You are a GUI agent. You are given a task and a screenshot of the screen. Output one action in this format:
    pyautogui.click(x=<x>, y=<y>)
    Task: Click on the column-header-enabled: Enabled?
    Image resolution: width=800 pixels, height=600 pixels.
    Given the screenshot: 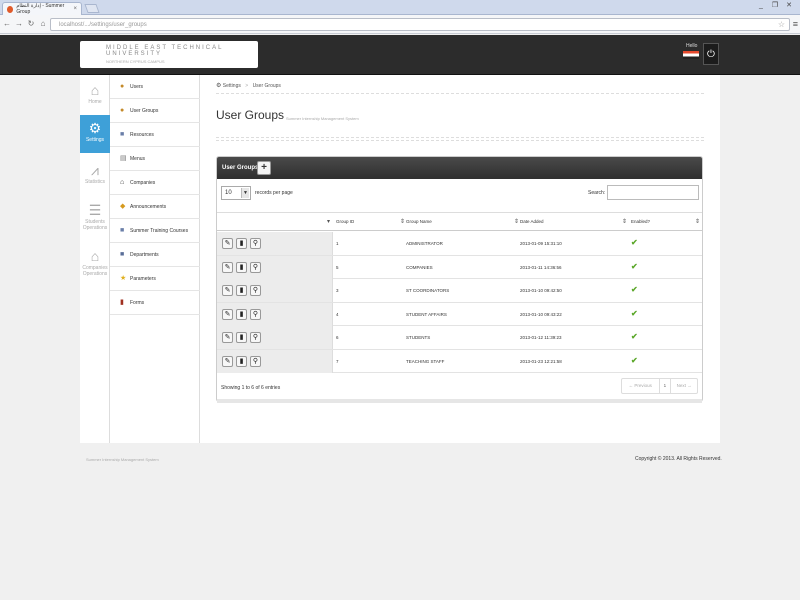 What is the action you would take?
    pyautogui.click(x=640, y=221)
    